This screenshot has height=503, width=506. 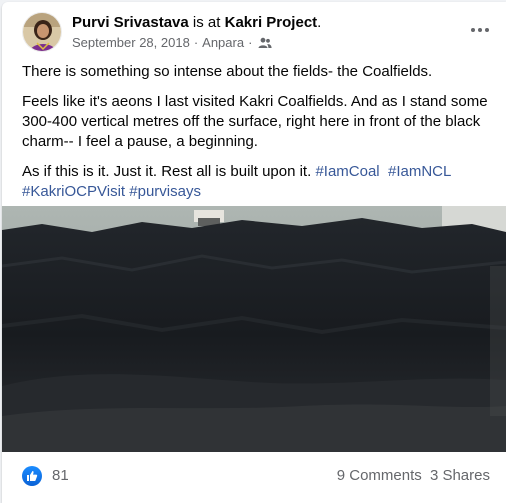 I want to click on is-at-text: is at, so click(x=206, y=22).